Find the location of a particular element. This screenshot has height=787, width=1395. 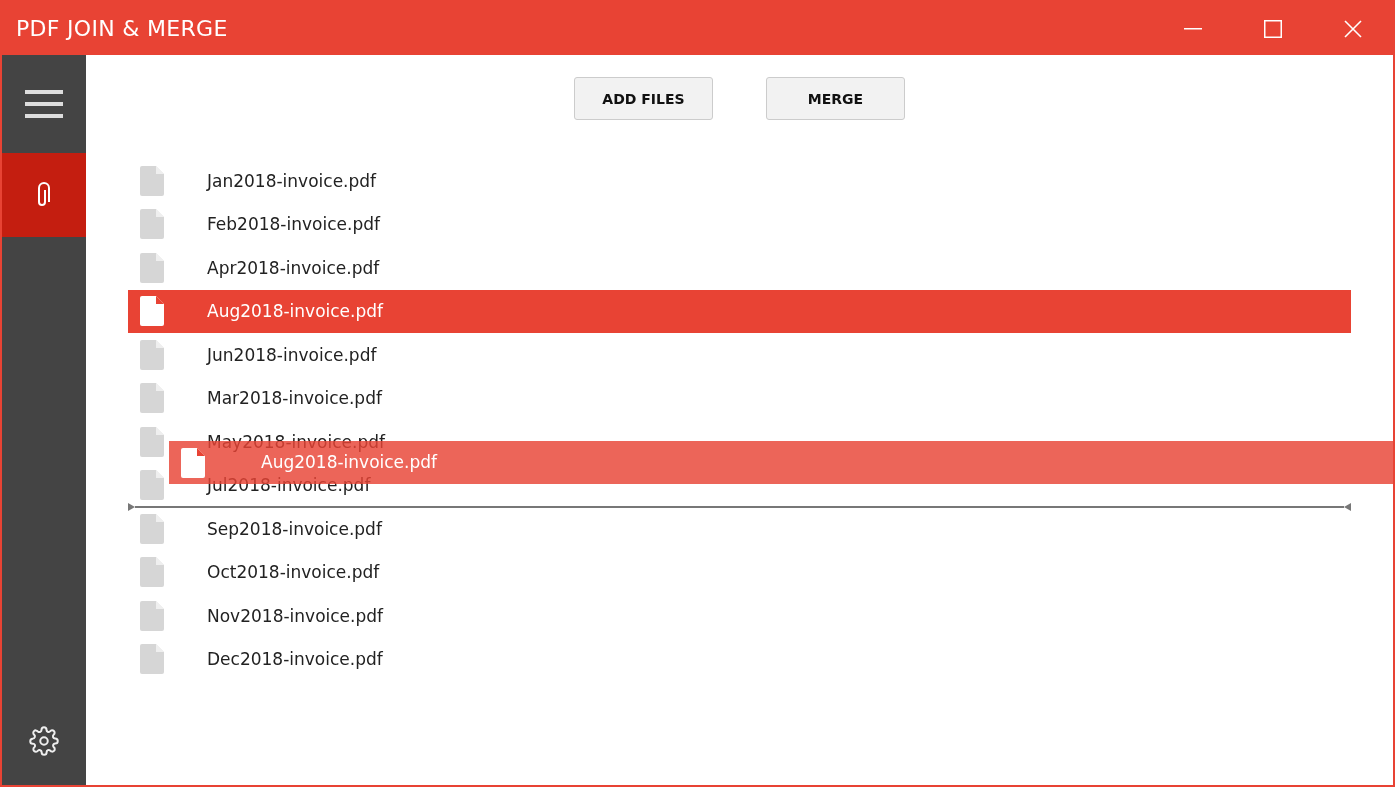

toolbar-button: MERGE is located at coordinates (835, 98).